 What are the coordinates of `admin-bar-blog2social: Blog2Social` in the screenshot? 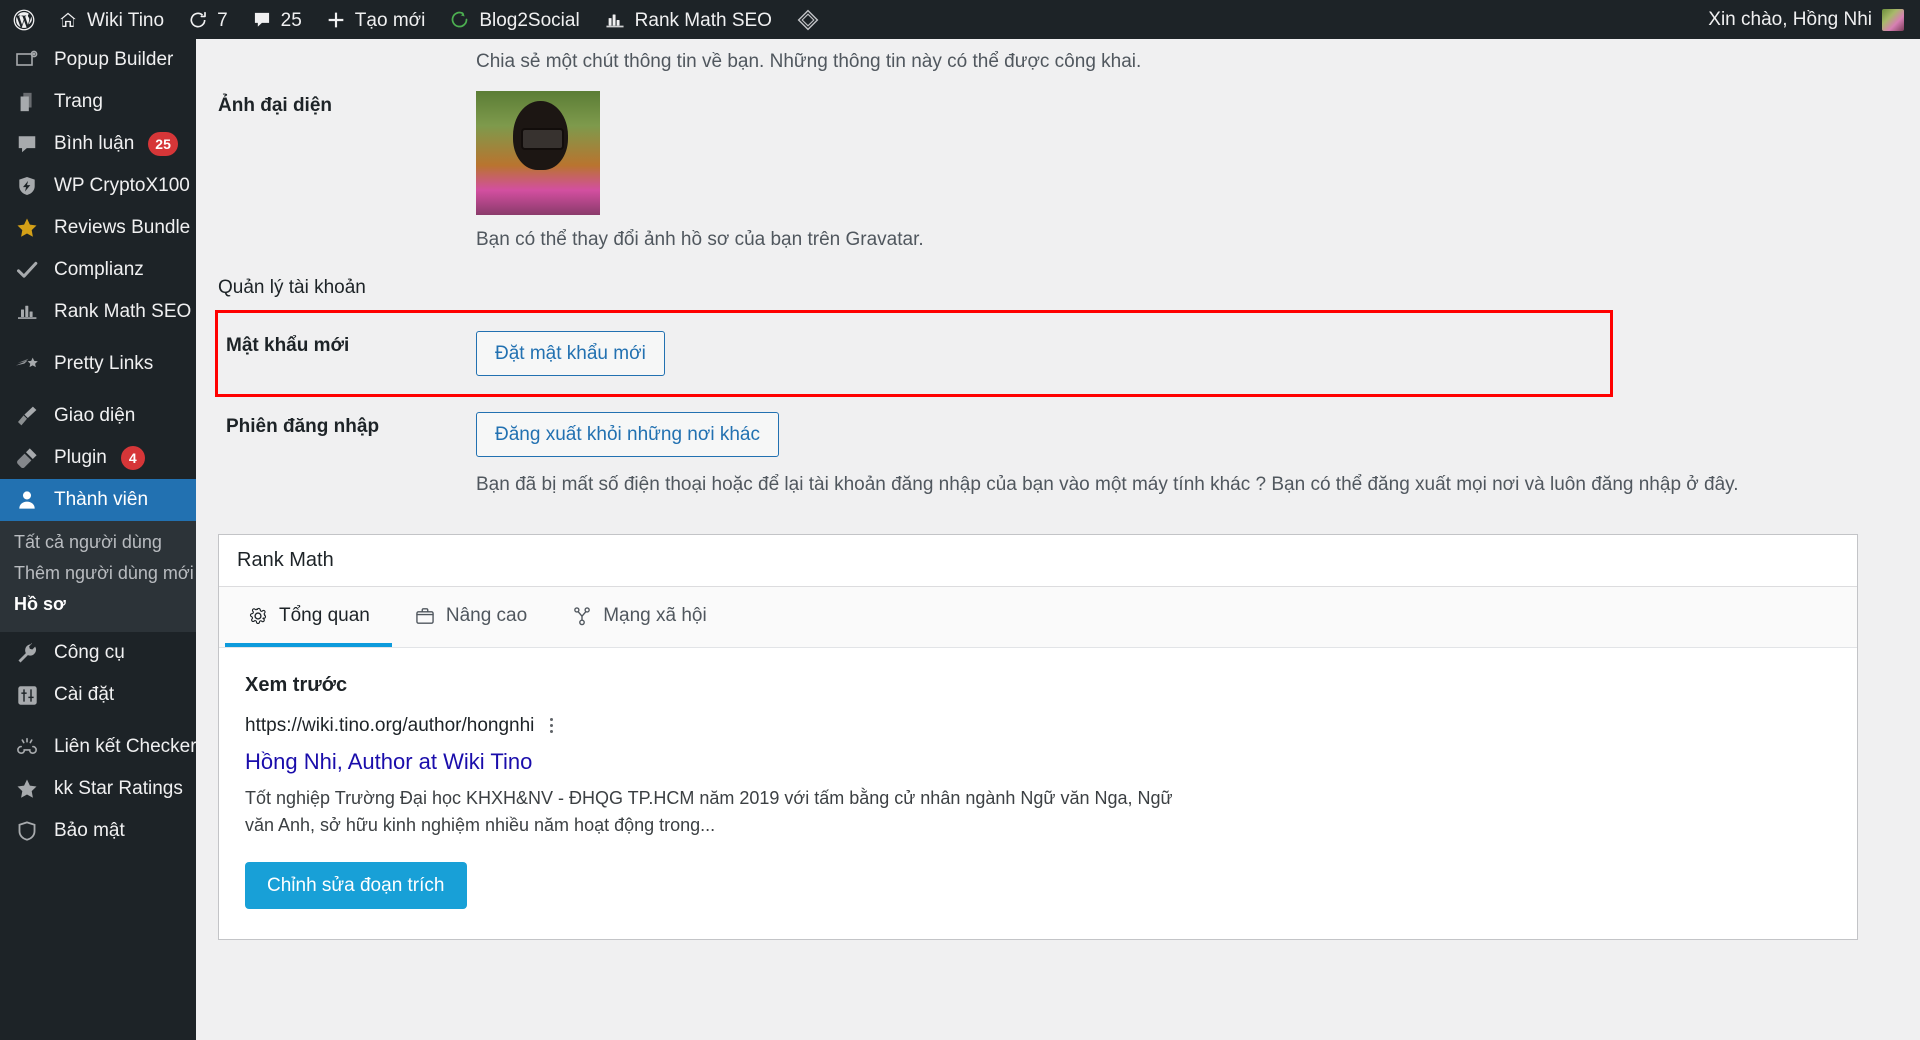 It's located at (514, 19).